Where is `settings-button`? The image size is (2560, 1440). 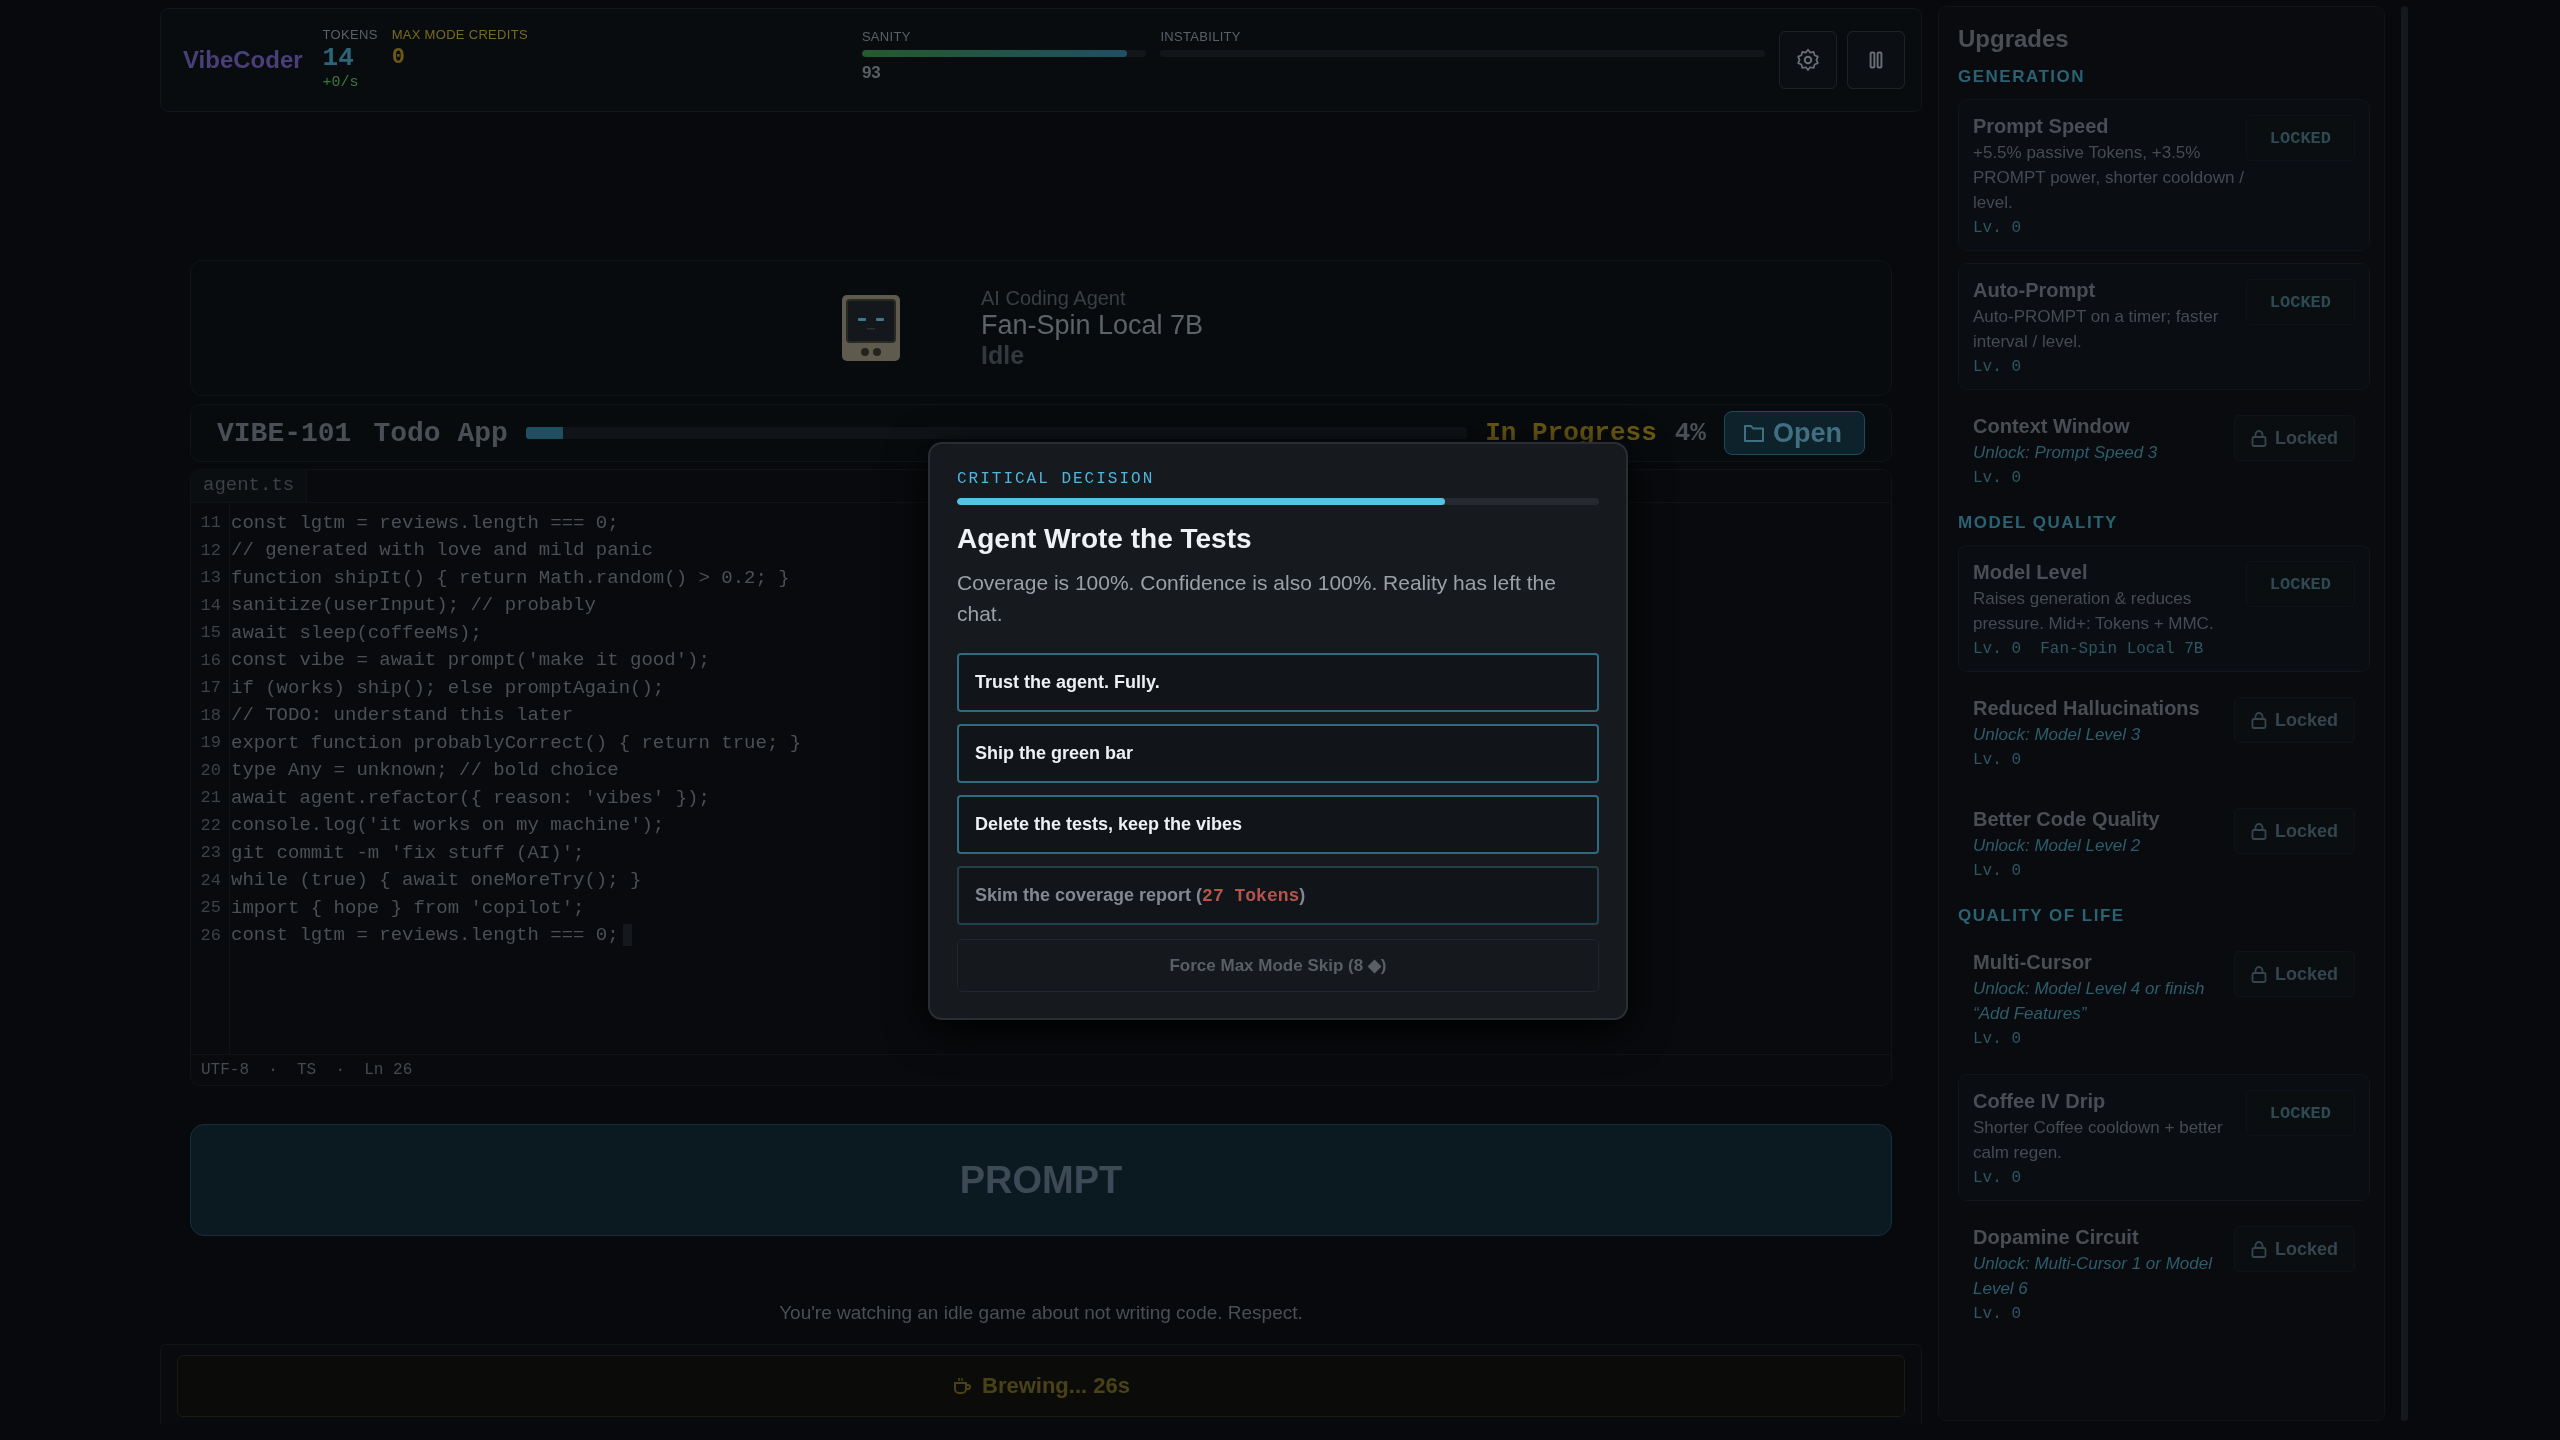 settings-button is located at coordinates (1808, 60).